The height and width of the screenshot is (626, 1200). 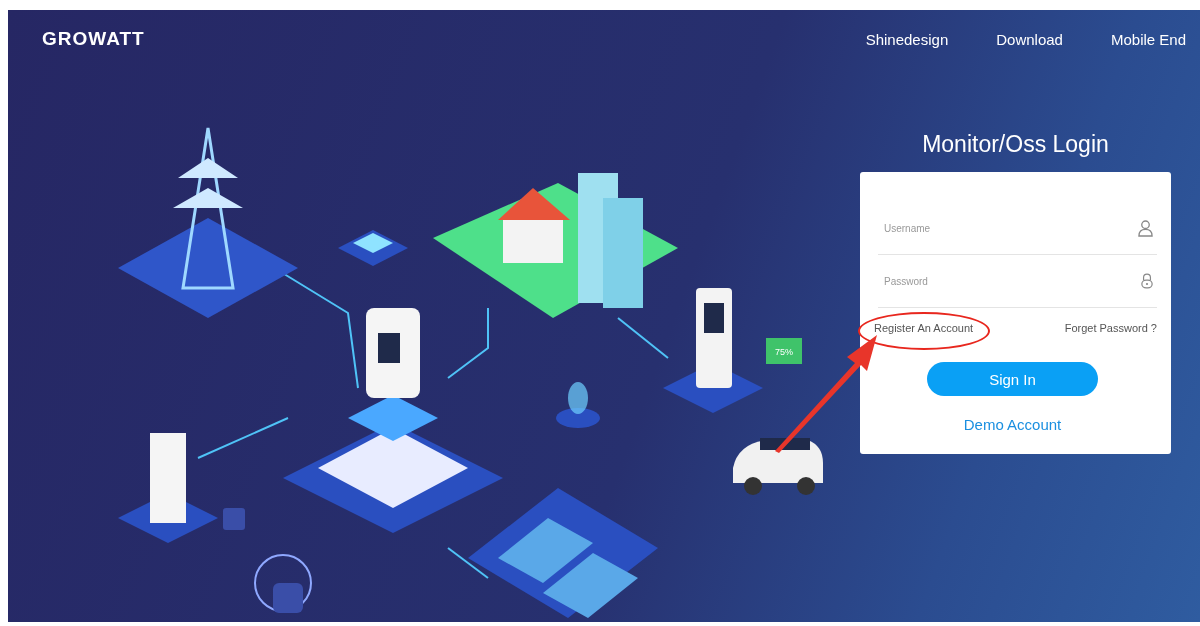 I want to click on nav-link: Mobile End, so click(x=1148, y=39).